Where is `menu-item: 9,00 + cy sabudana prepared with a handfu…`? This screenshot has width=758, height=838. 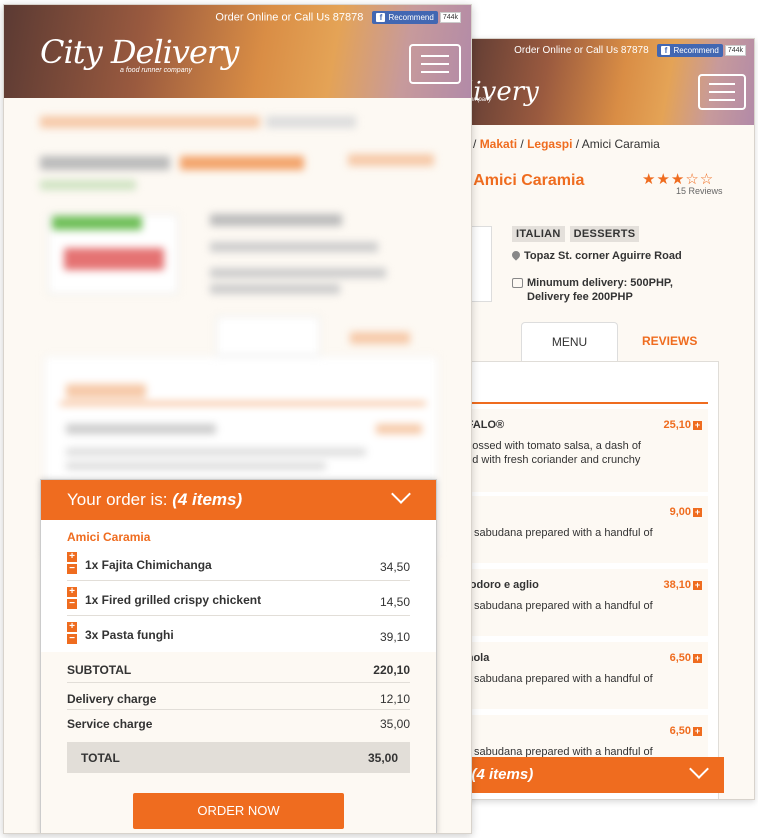 menu-item: 9,00 + cy sabudana prepared with a handfu… is located at coordinates (583, 529).